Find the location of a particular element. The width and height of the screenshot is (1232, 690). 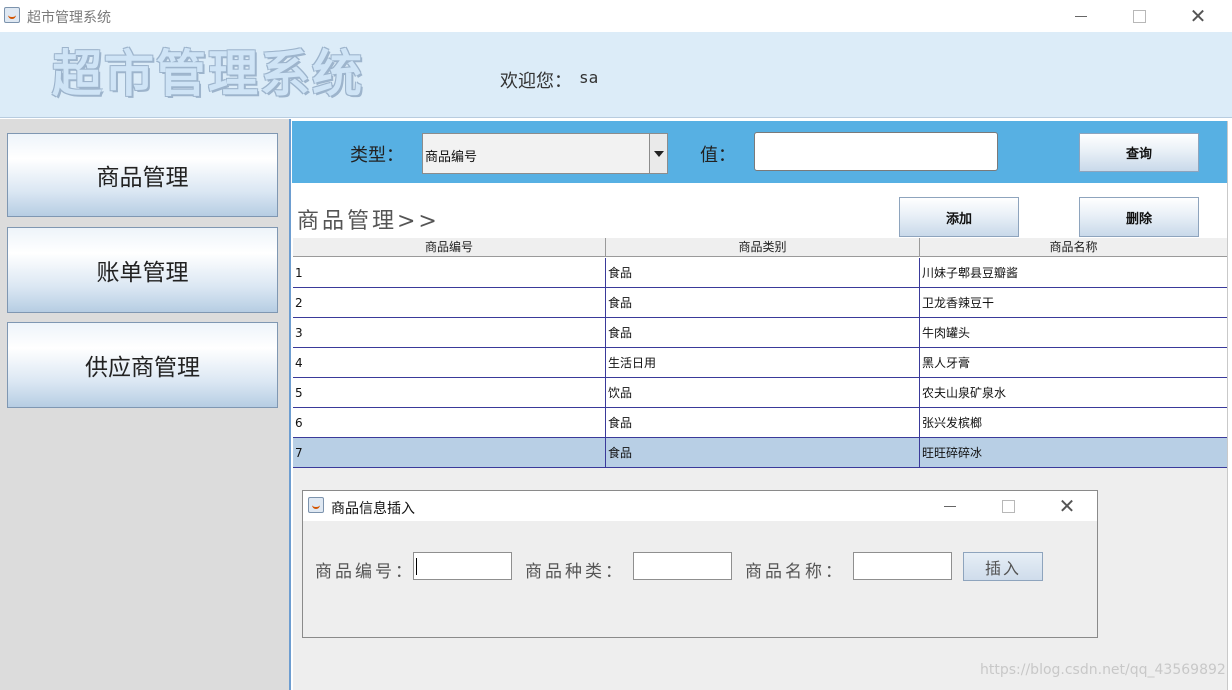

type-select-value: 商品编号 is located at coordinates (451, 157).